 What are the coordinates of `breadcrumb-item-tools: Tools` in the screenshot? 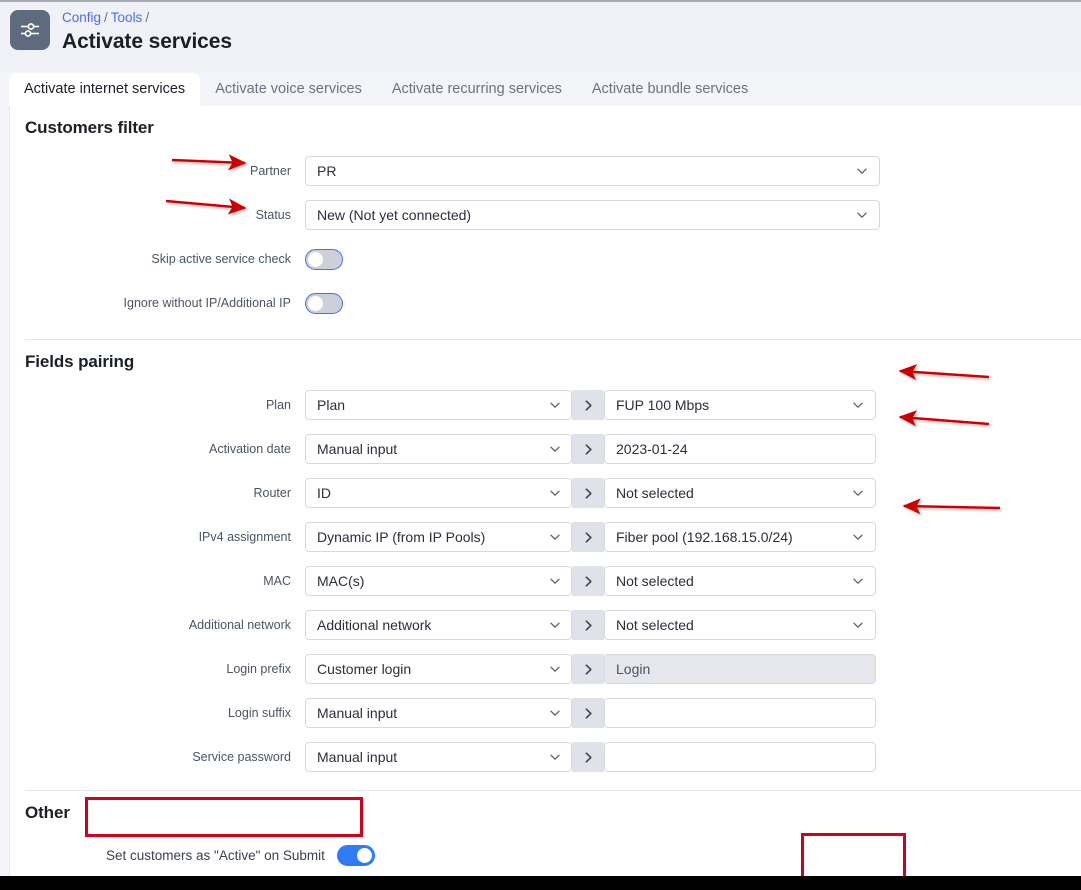 It's located at (127, 17).